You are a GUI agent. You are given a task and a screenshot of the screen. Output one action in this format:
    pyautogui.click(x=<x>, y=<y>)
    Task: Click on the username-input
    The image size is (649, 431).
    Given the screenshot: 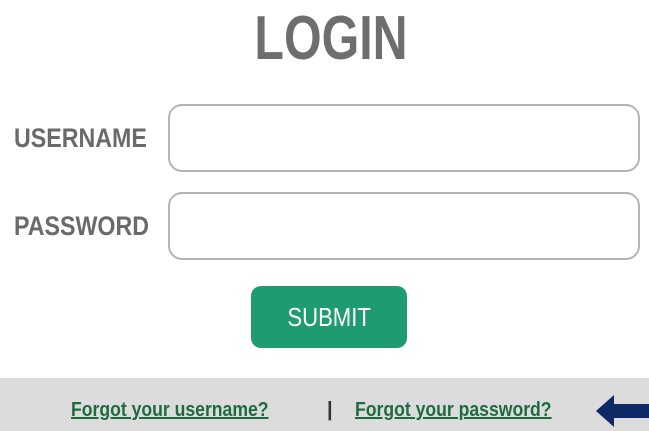 What is the action you would take?
    pyautogui.click(x=404, y=138)
    